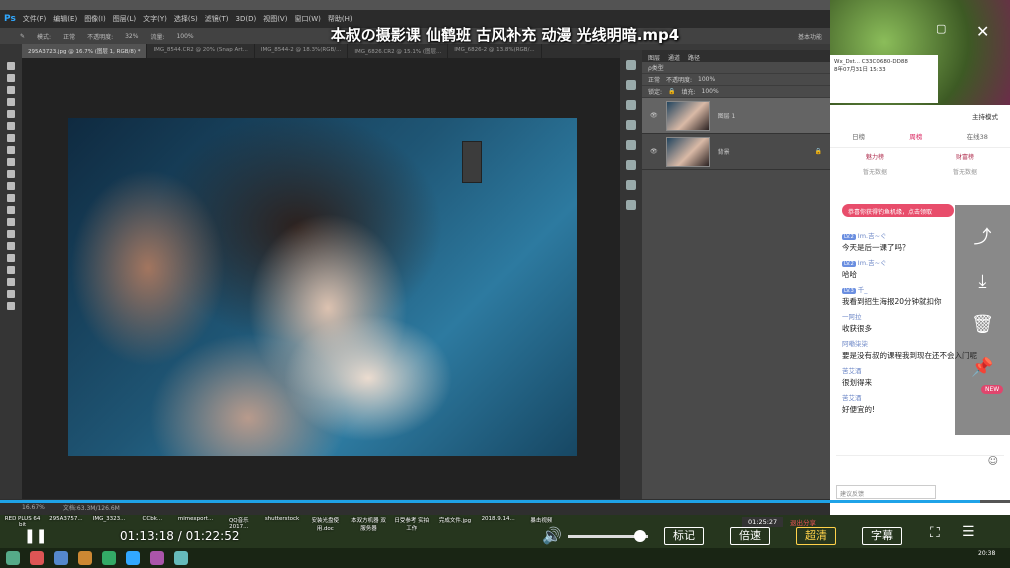 This screenshot has width=1010, height=568. Describe the element at coordinates (982, 324) in the screenshot. I see `trash-icon: 🗑` at that location.